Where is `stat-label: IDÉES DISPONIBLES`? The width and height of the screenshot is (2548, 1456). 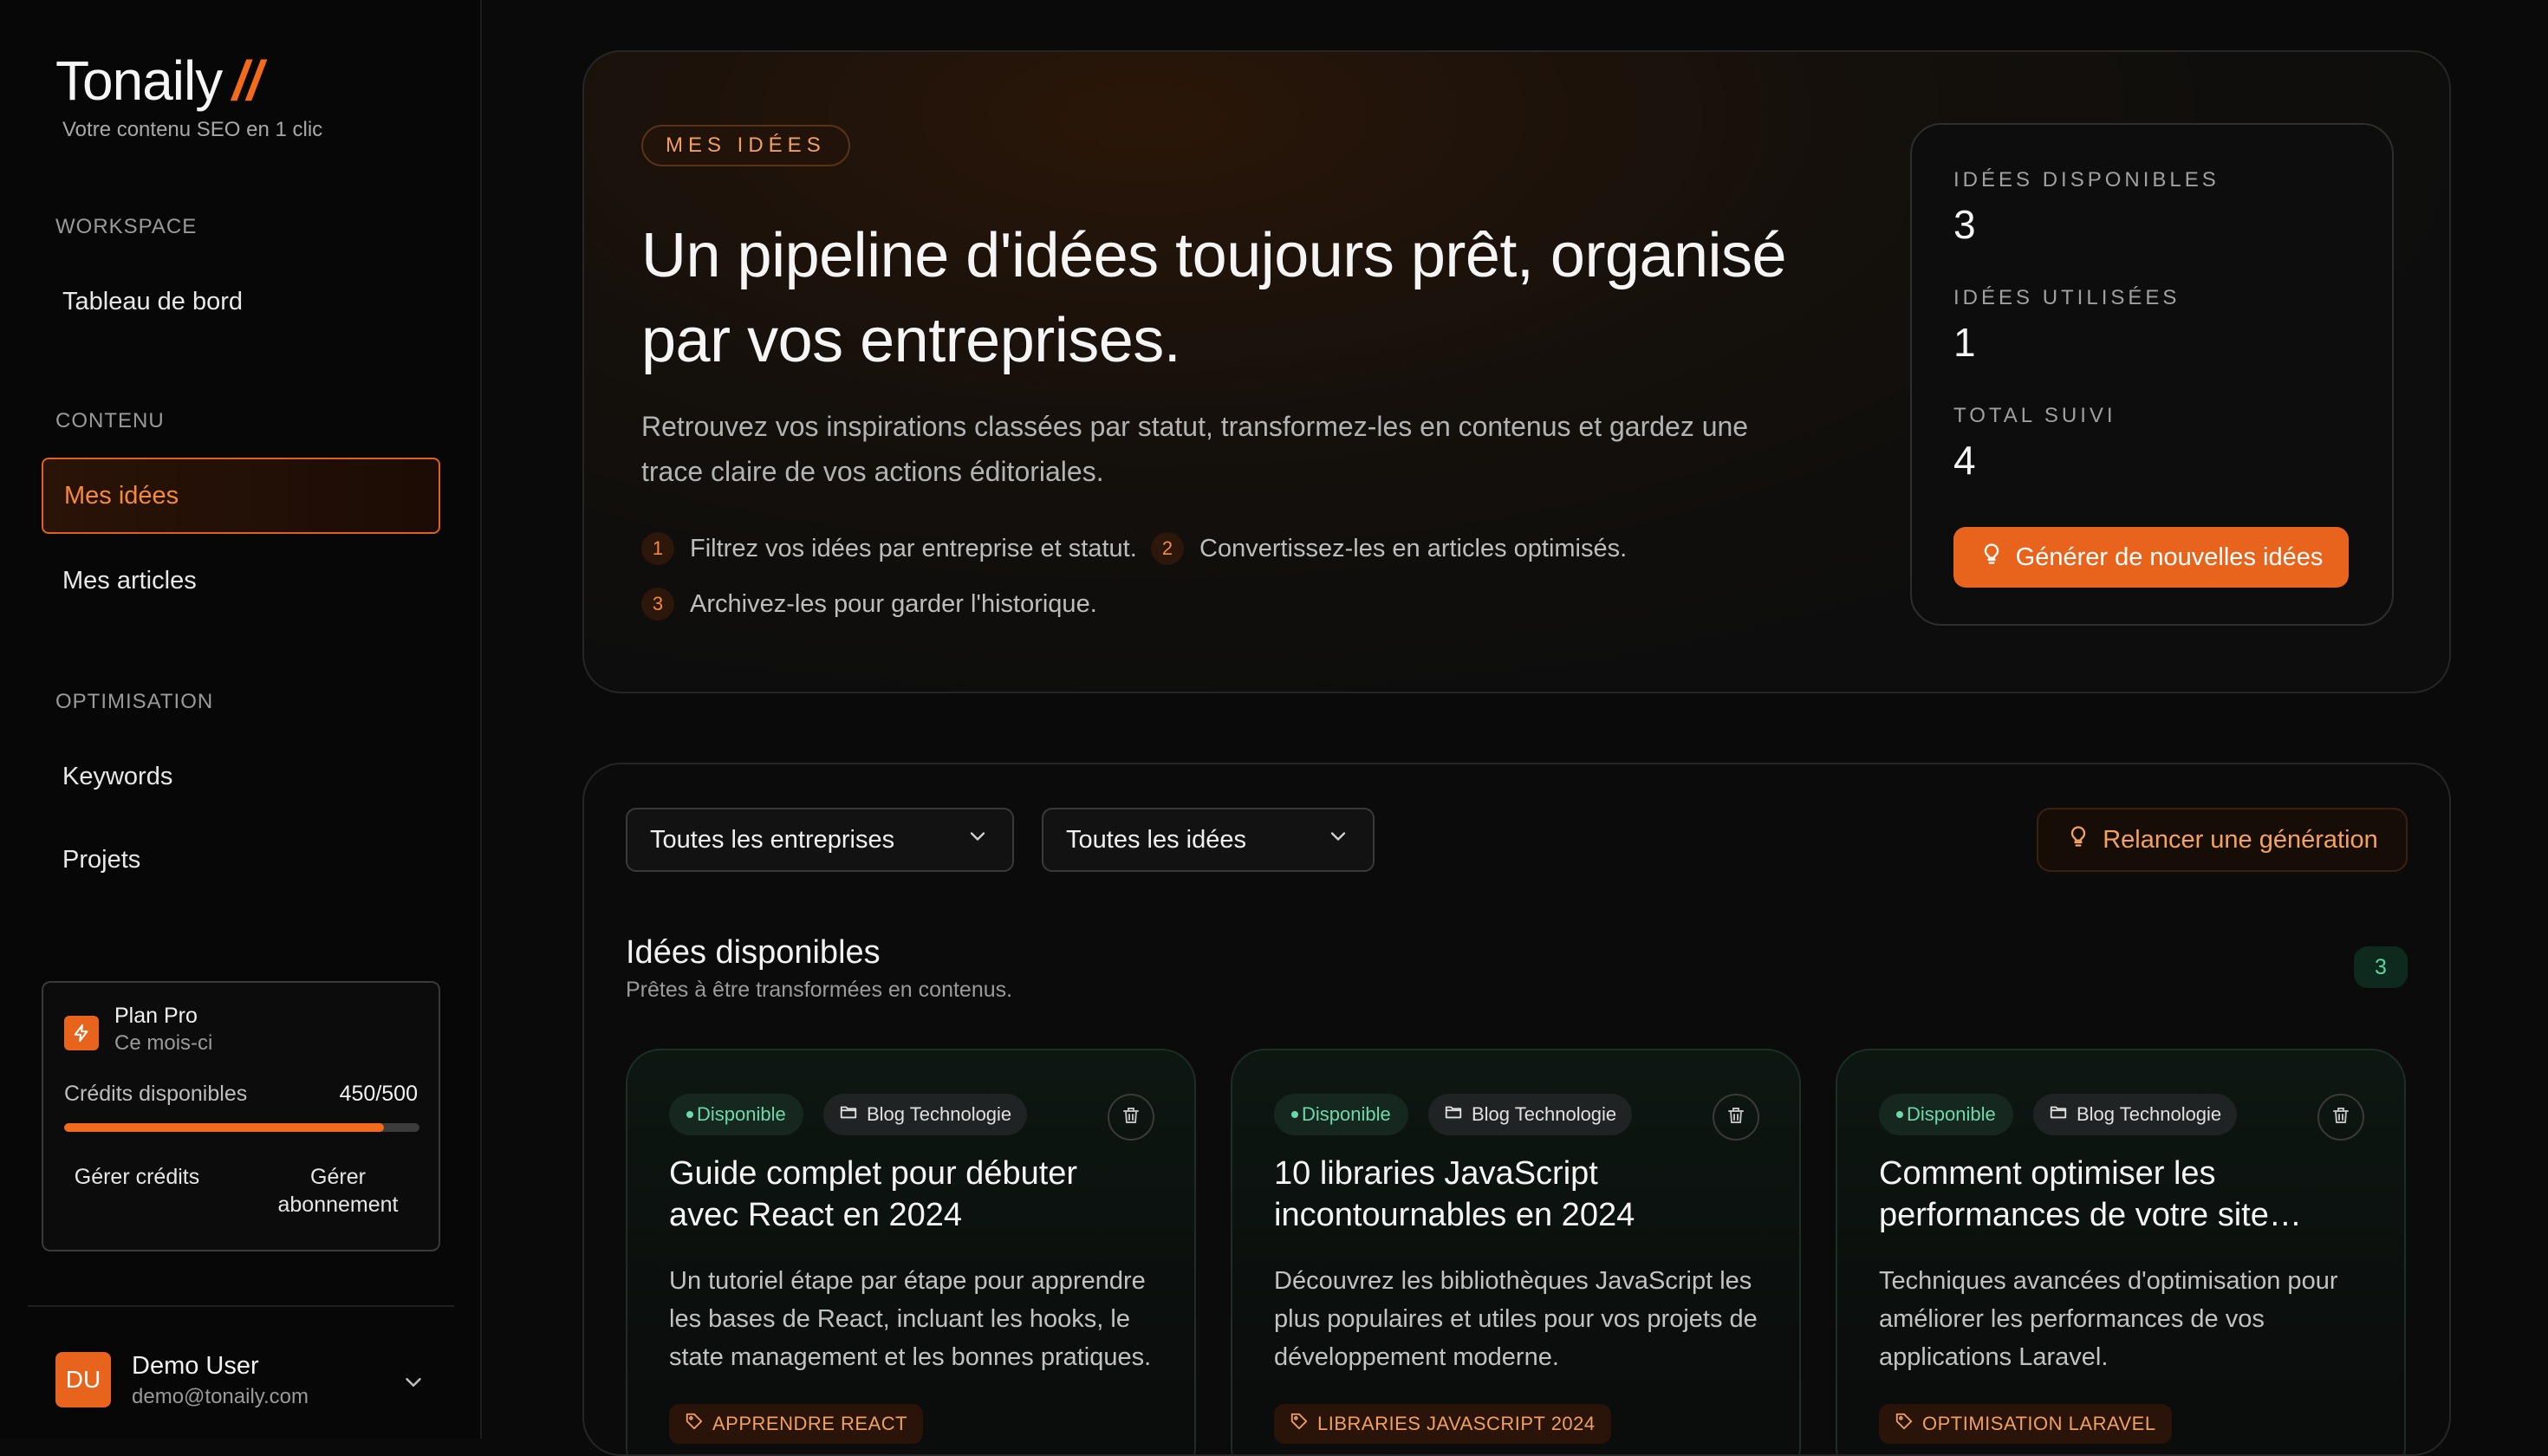
stat-label: IDÉES DISPONIBLES is located at coordinates (2086, 180).